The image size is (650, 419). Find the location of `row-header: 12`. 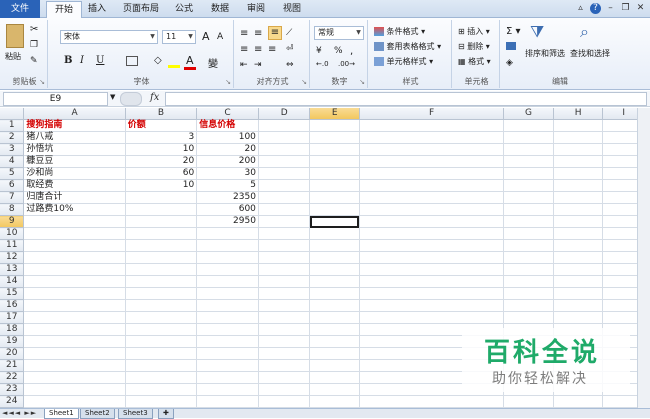

row-header: 12 is located at coordinates (12, 258).